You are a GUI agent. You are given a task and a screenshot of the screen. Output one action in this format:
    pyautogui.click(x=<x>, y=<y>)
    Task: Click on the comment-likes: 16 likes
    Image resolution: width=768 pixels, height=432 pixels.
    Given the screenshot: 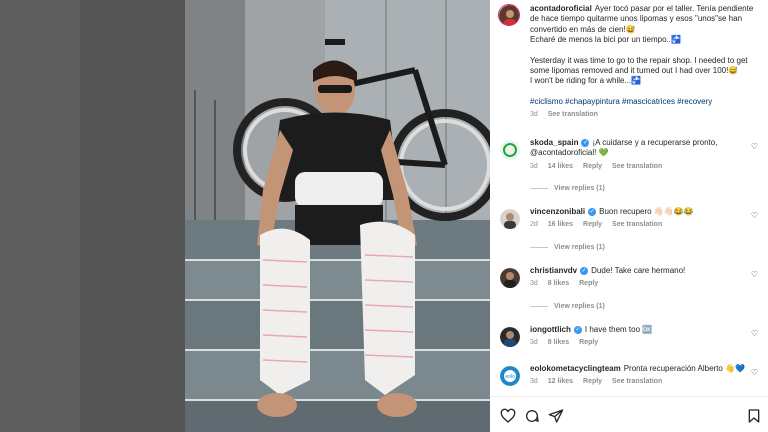 What is the action you would take?
    pyautogui.click(x=560, y=224)
    